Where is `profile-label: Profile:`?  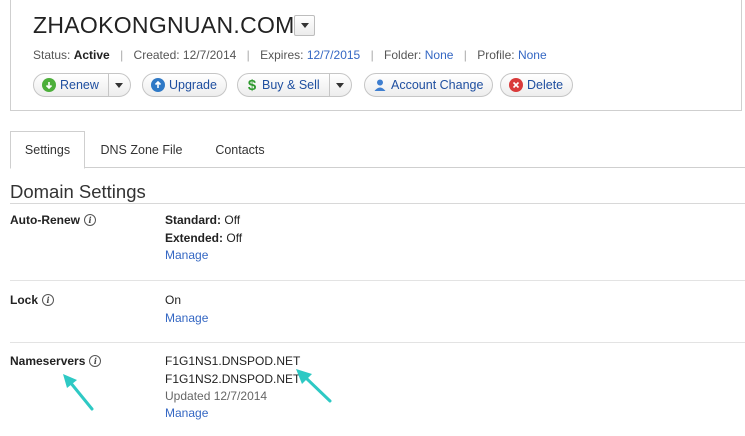
profile-label: Profile: is located at coordinates (496, 55).